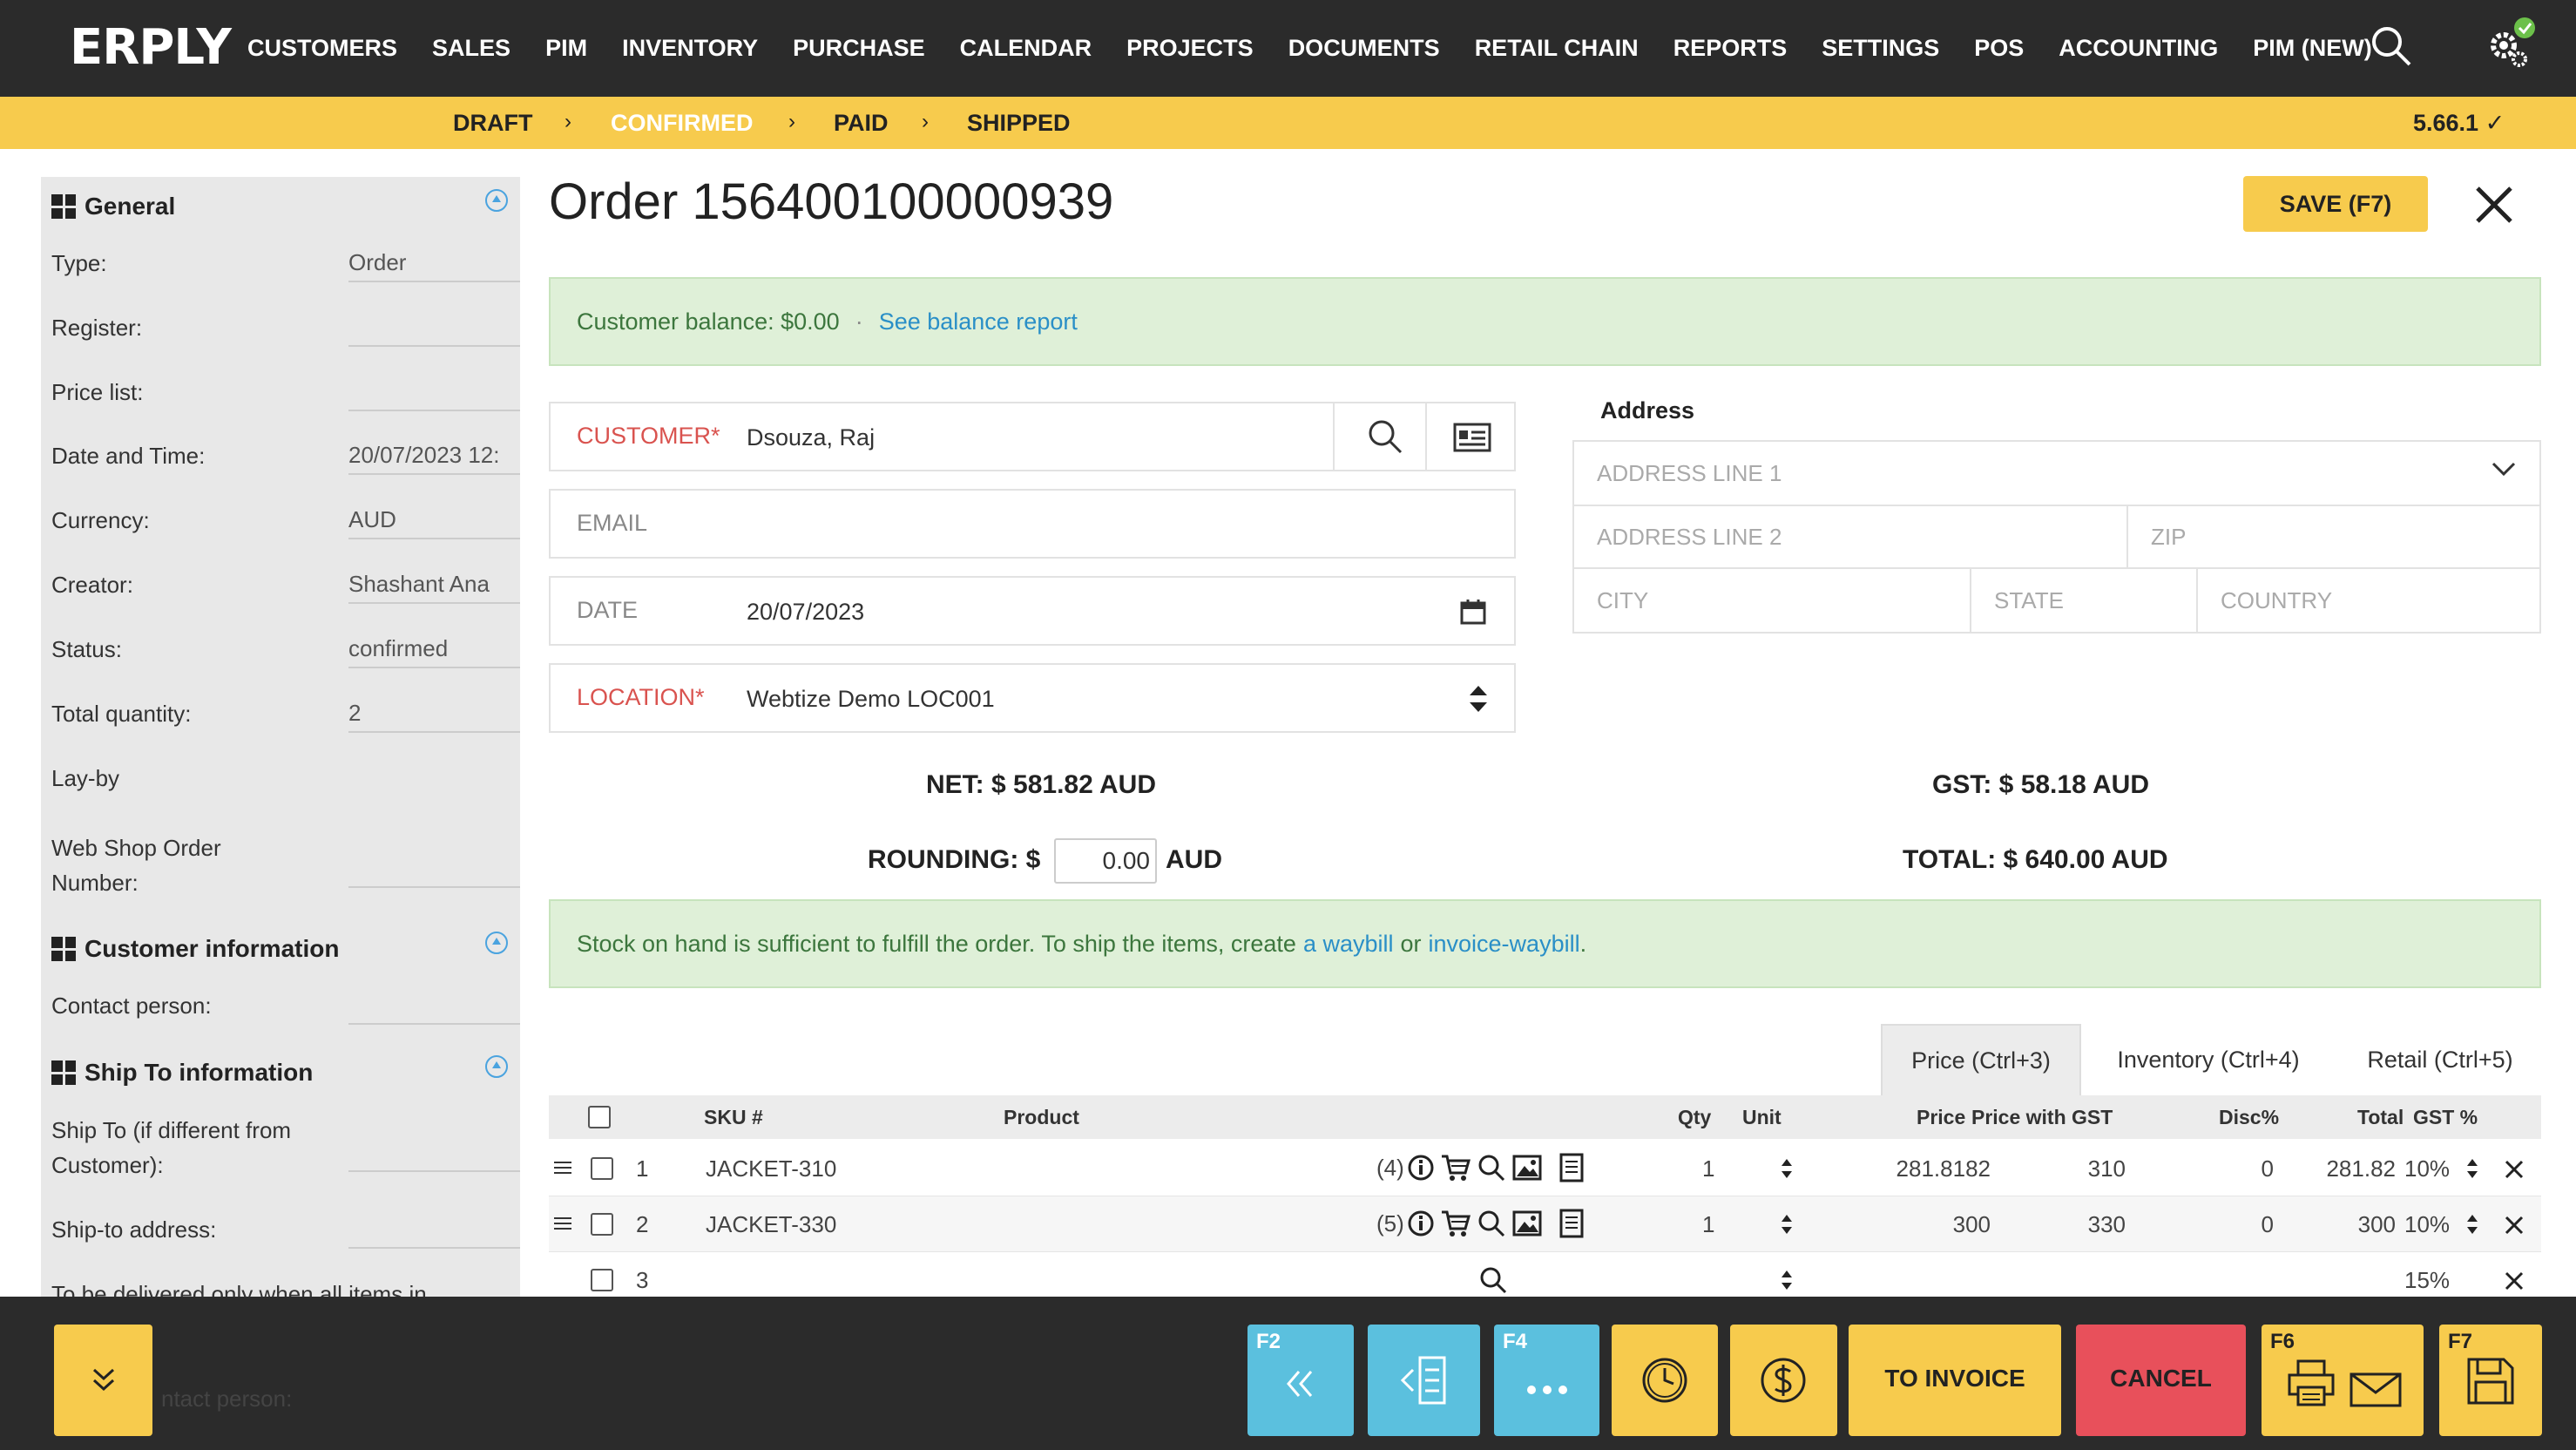 The height and width of the screenshot is (1450, 2576). I want to click on contact-person-select, so click(434, 1005).